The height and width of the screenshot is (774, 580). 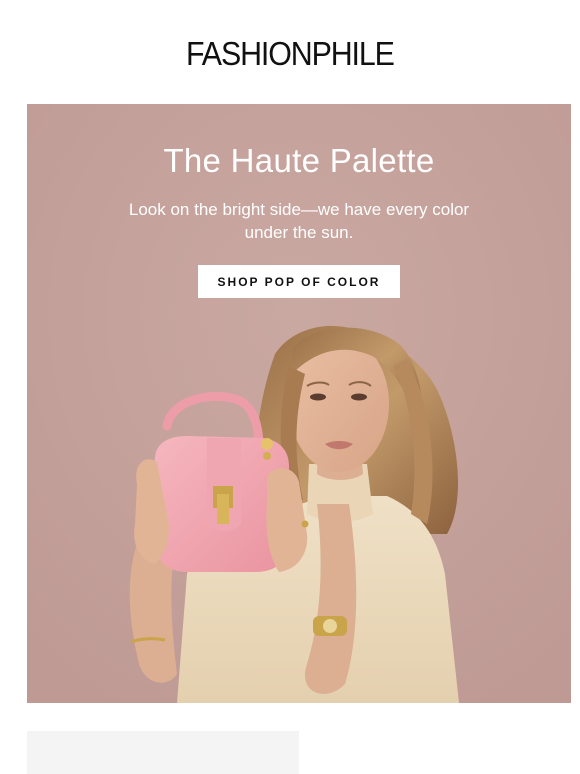 I want to click on hero-title: The Haute Palette, so click(x=299, y=160).